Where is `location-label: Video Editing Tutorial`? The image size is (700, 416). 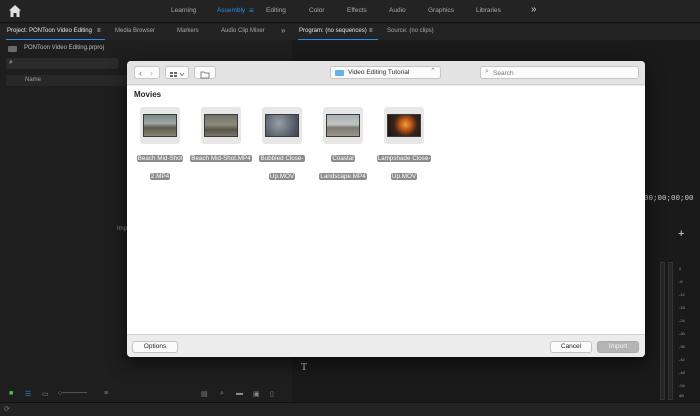 location-label: Video Editing Tutorial is located at coordinates (379, 72).